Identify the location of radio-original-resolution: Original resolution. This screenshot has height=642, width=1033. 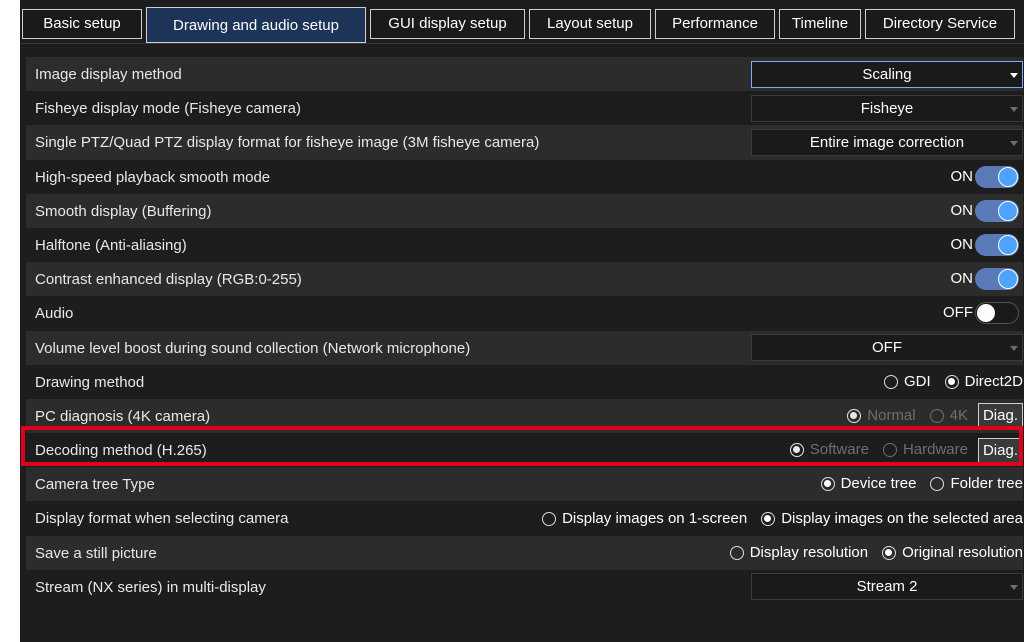
(952, 553).